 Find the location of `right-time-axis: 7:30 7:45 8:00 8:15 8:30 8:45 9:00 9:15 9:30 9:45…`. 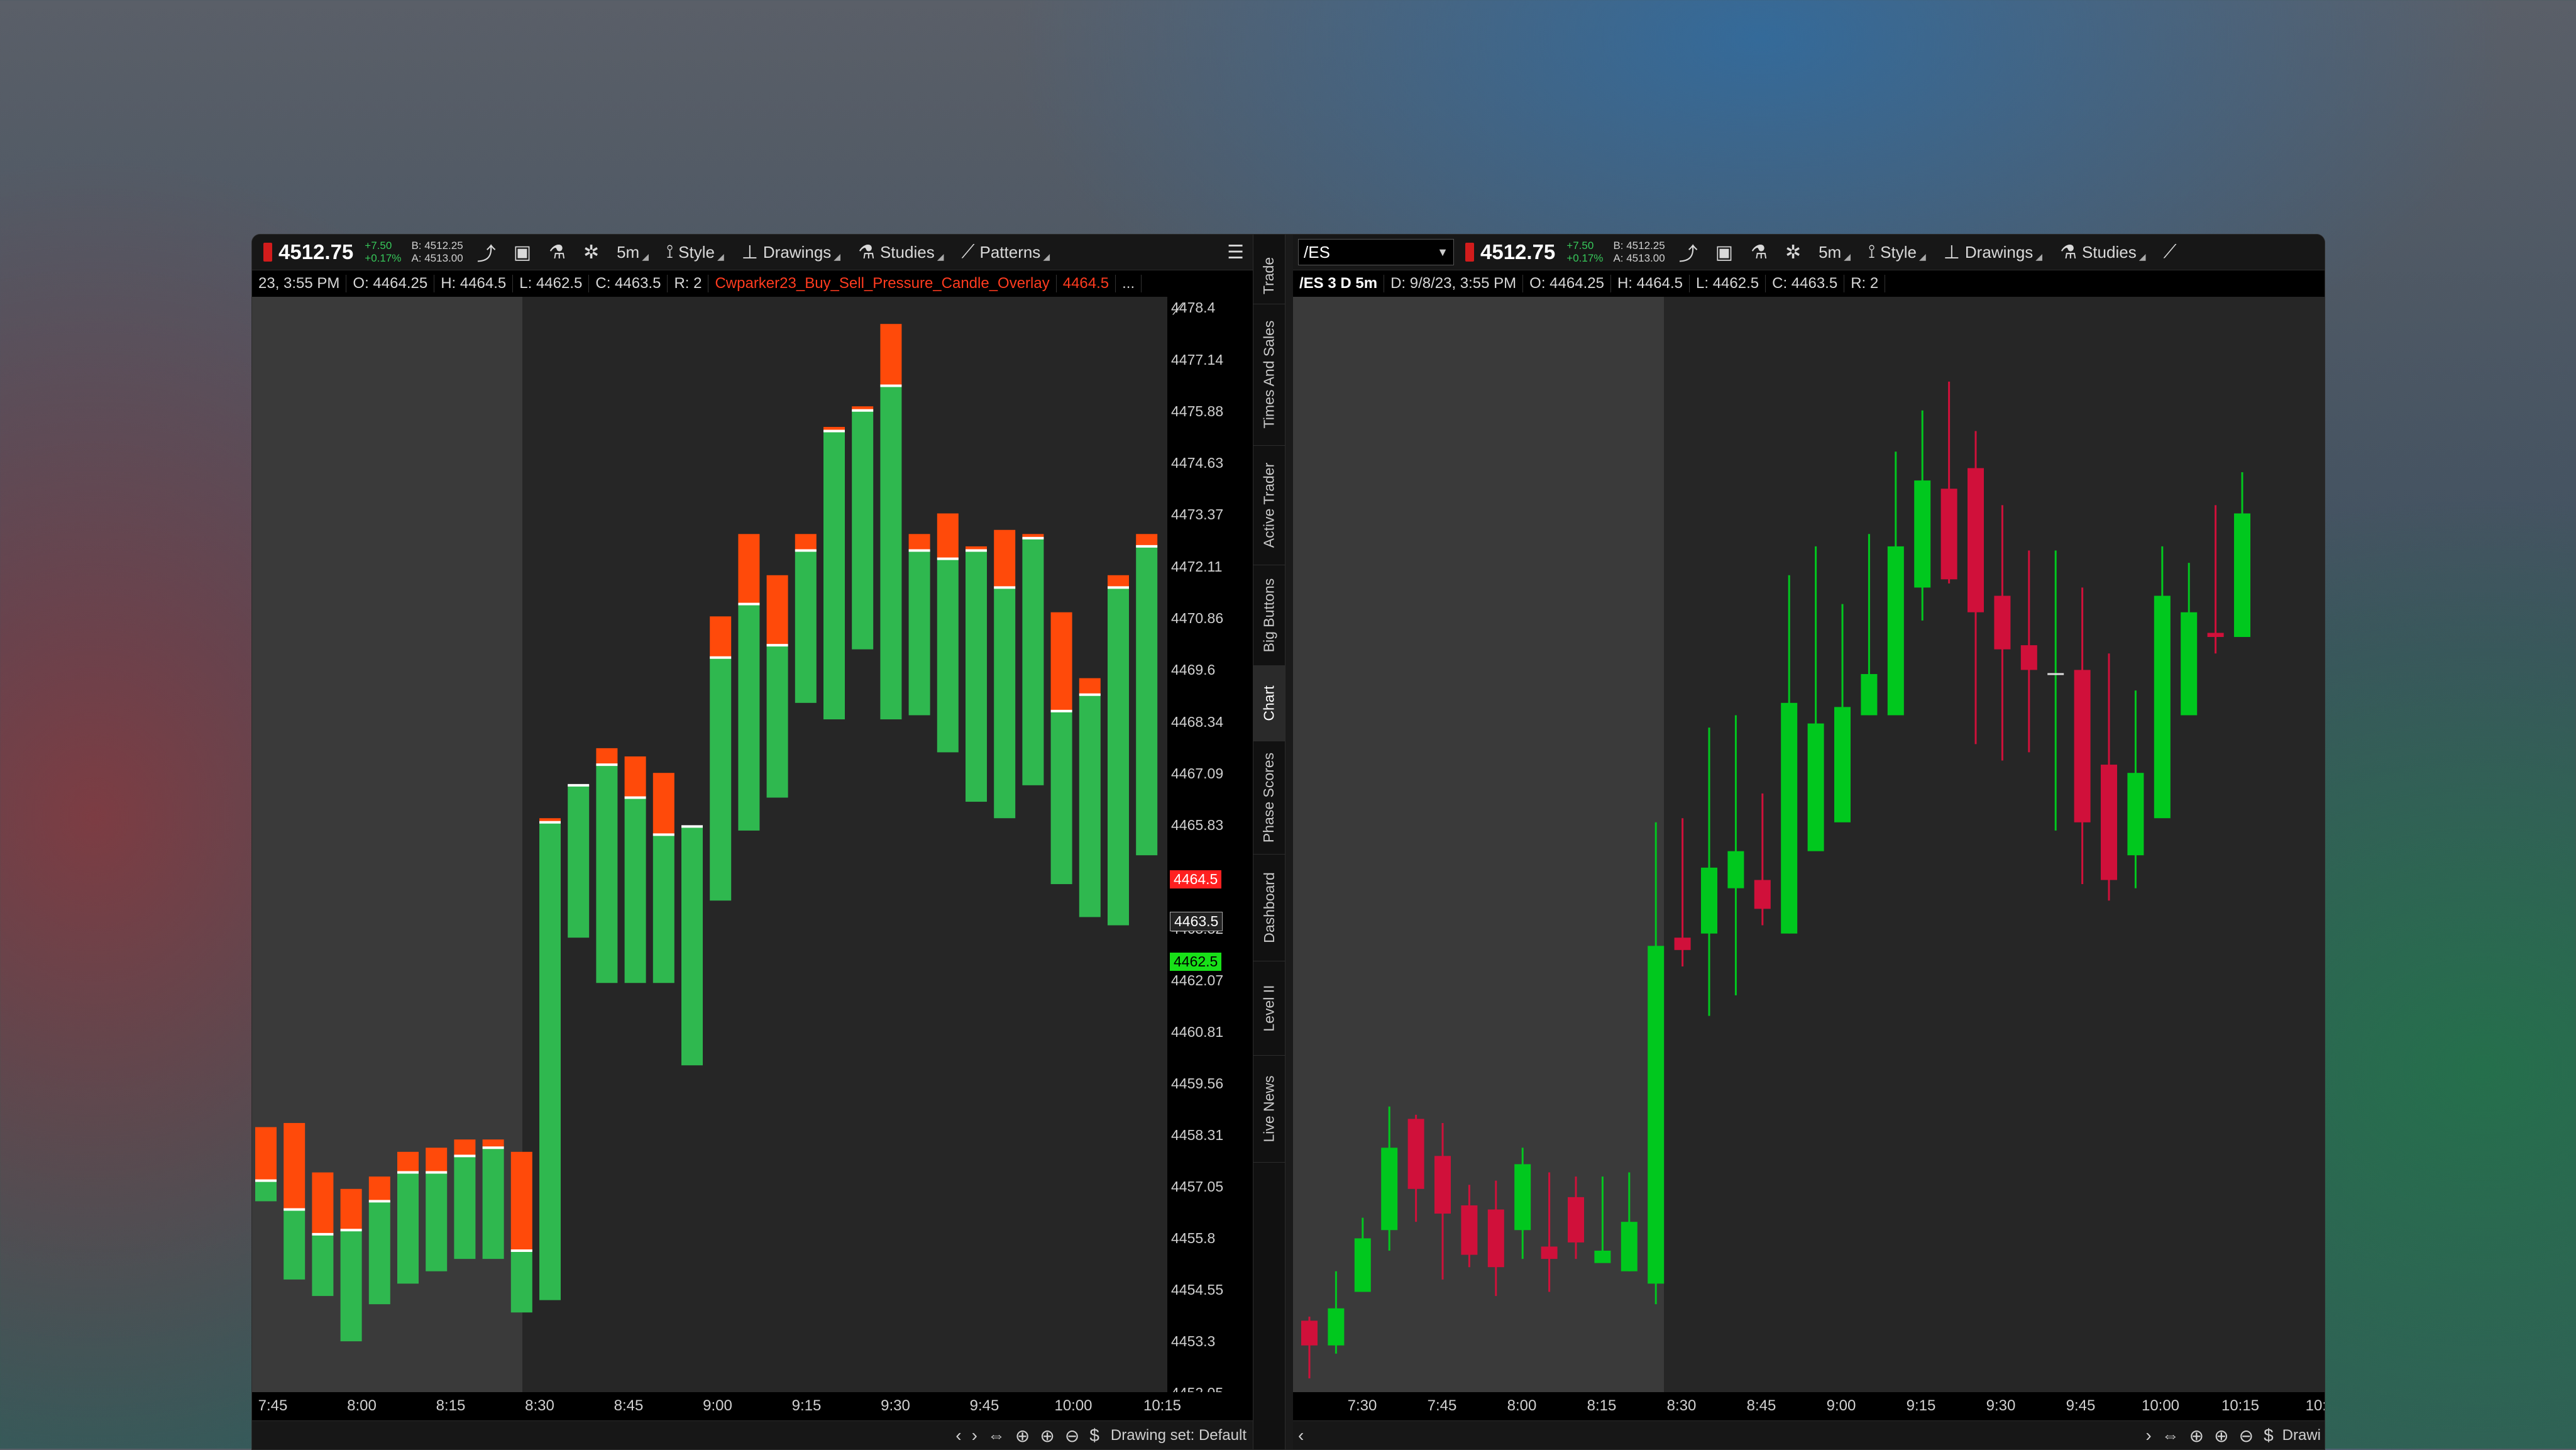

right-time-axis: 7:30 7:45 8:00 8:15 8:30 8:45 9:00 9:15 9:30 9:45… is located at coordinates (1809, 1406).